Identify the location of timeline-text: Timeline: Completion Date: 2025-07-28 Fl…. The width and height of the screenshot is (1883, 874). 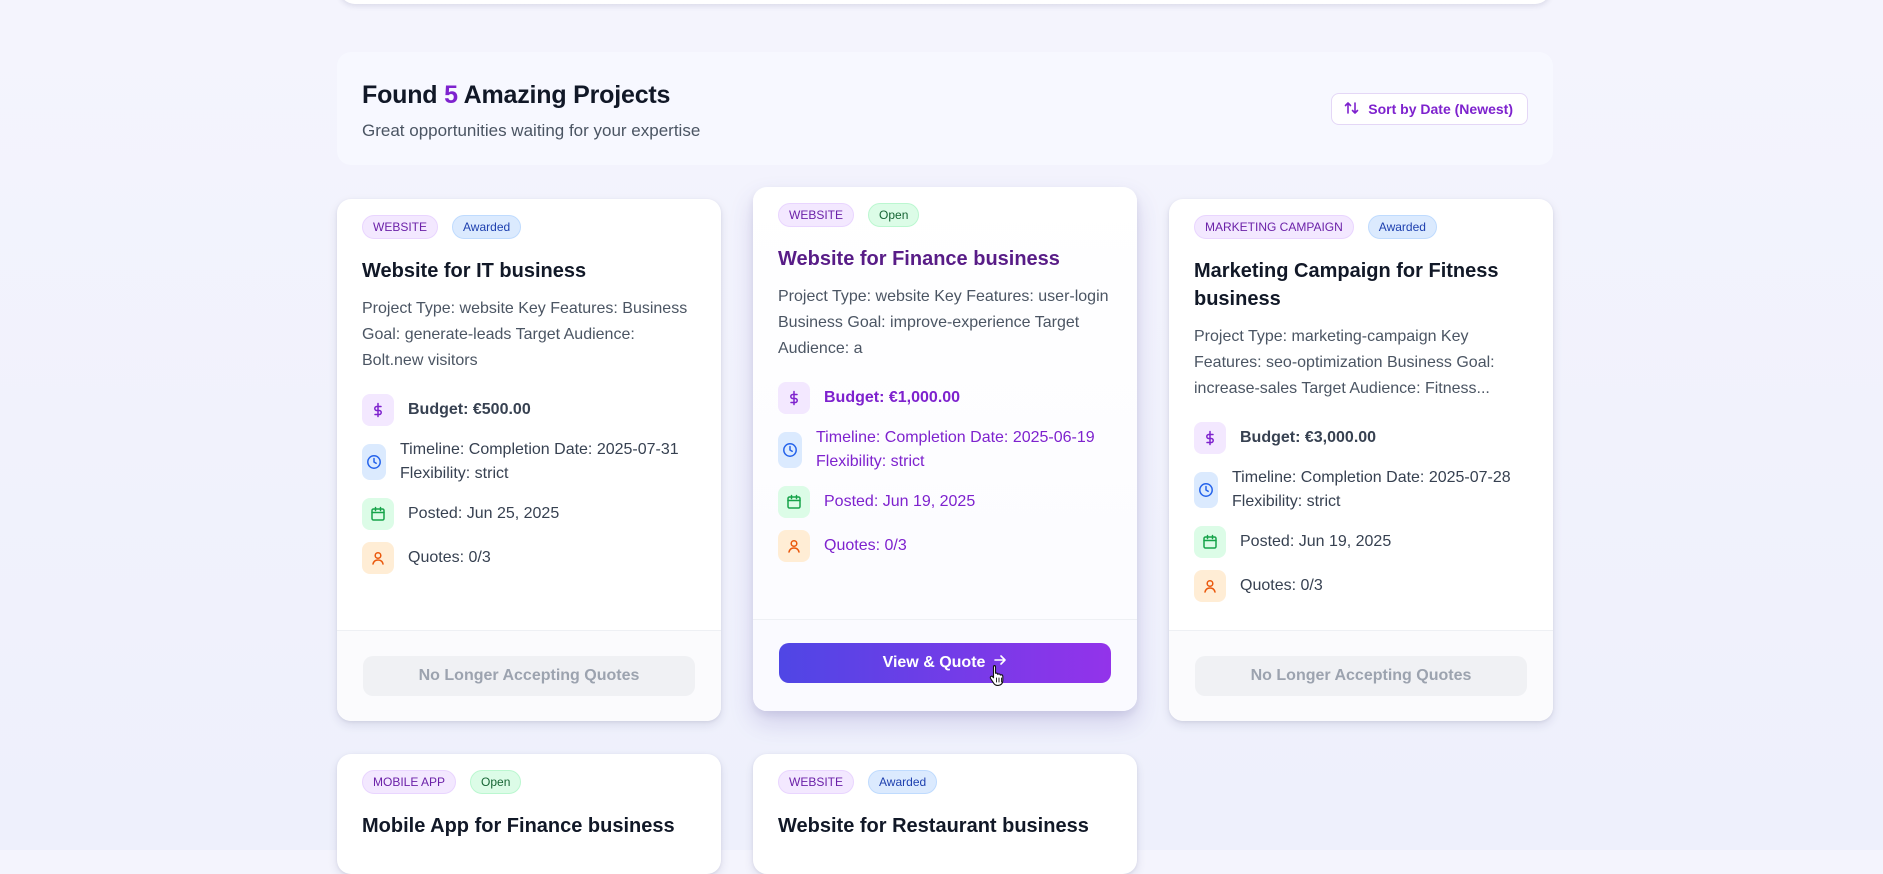
(1371, 489).